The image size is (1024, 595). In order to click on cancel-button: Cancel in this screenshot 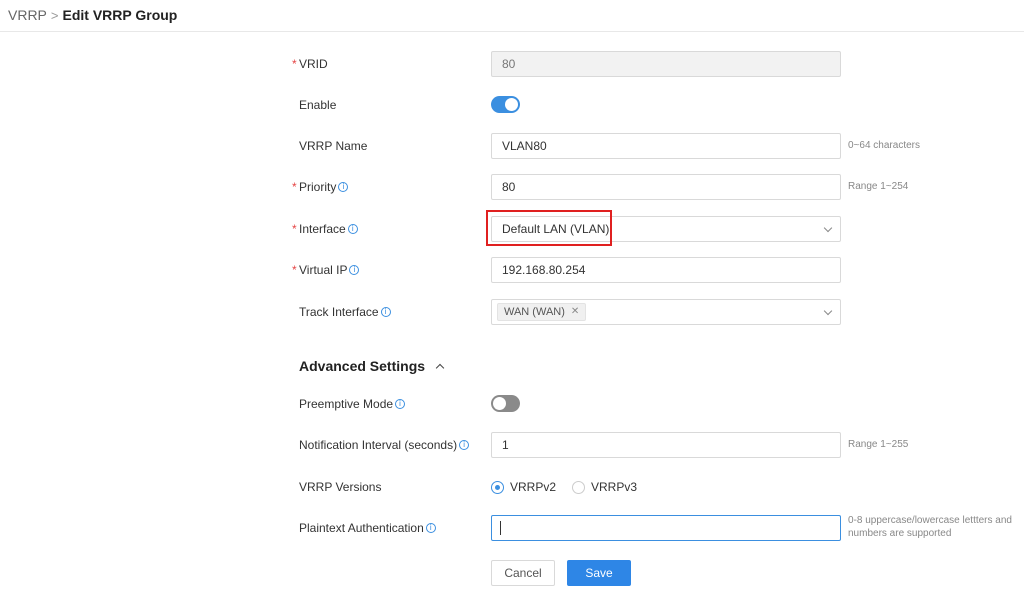, I will do `click(523, 573)`.